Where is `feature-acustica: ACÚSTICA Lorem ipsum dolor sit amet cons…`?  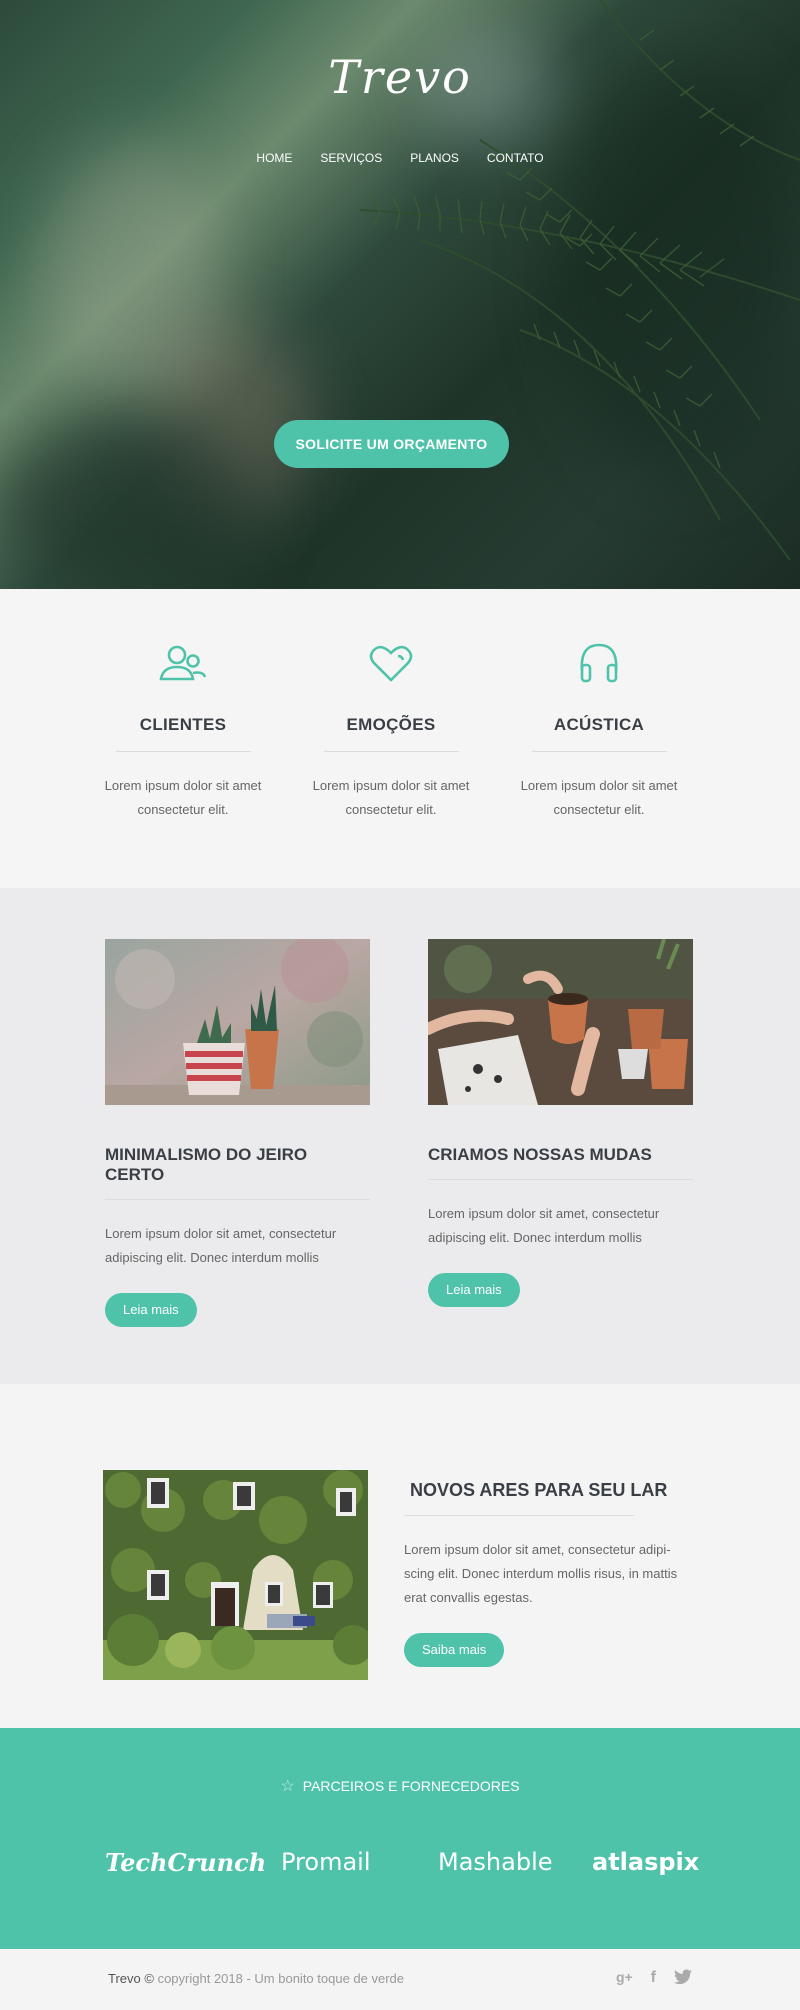 feature-acustica: ACÚSTICA Lorem ipsum dolor sit amet cons… is located at coordinates (599, 730).